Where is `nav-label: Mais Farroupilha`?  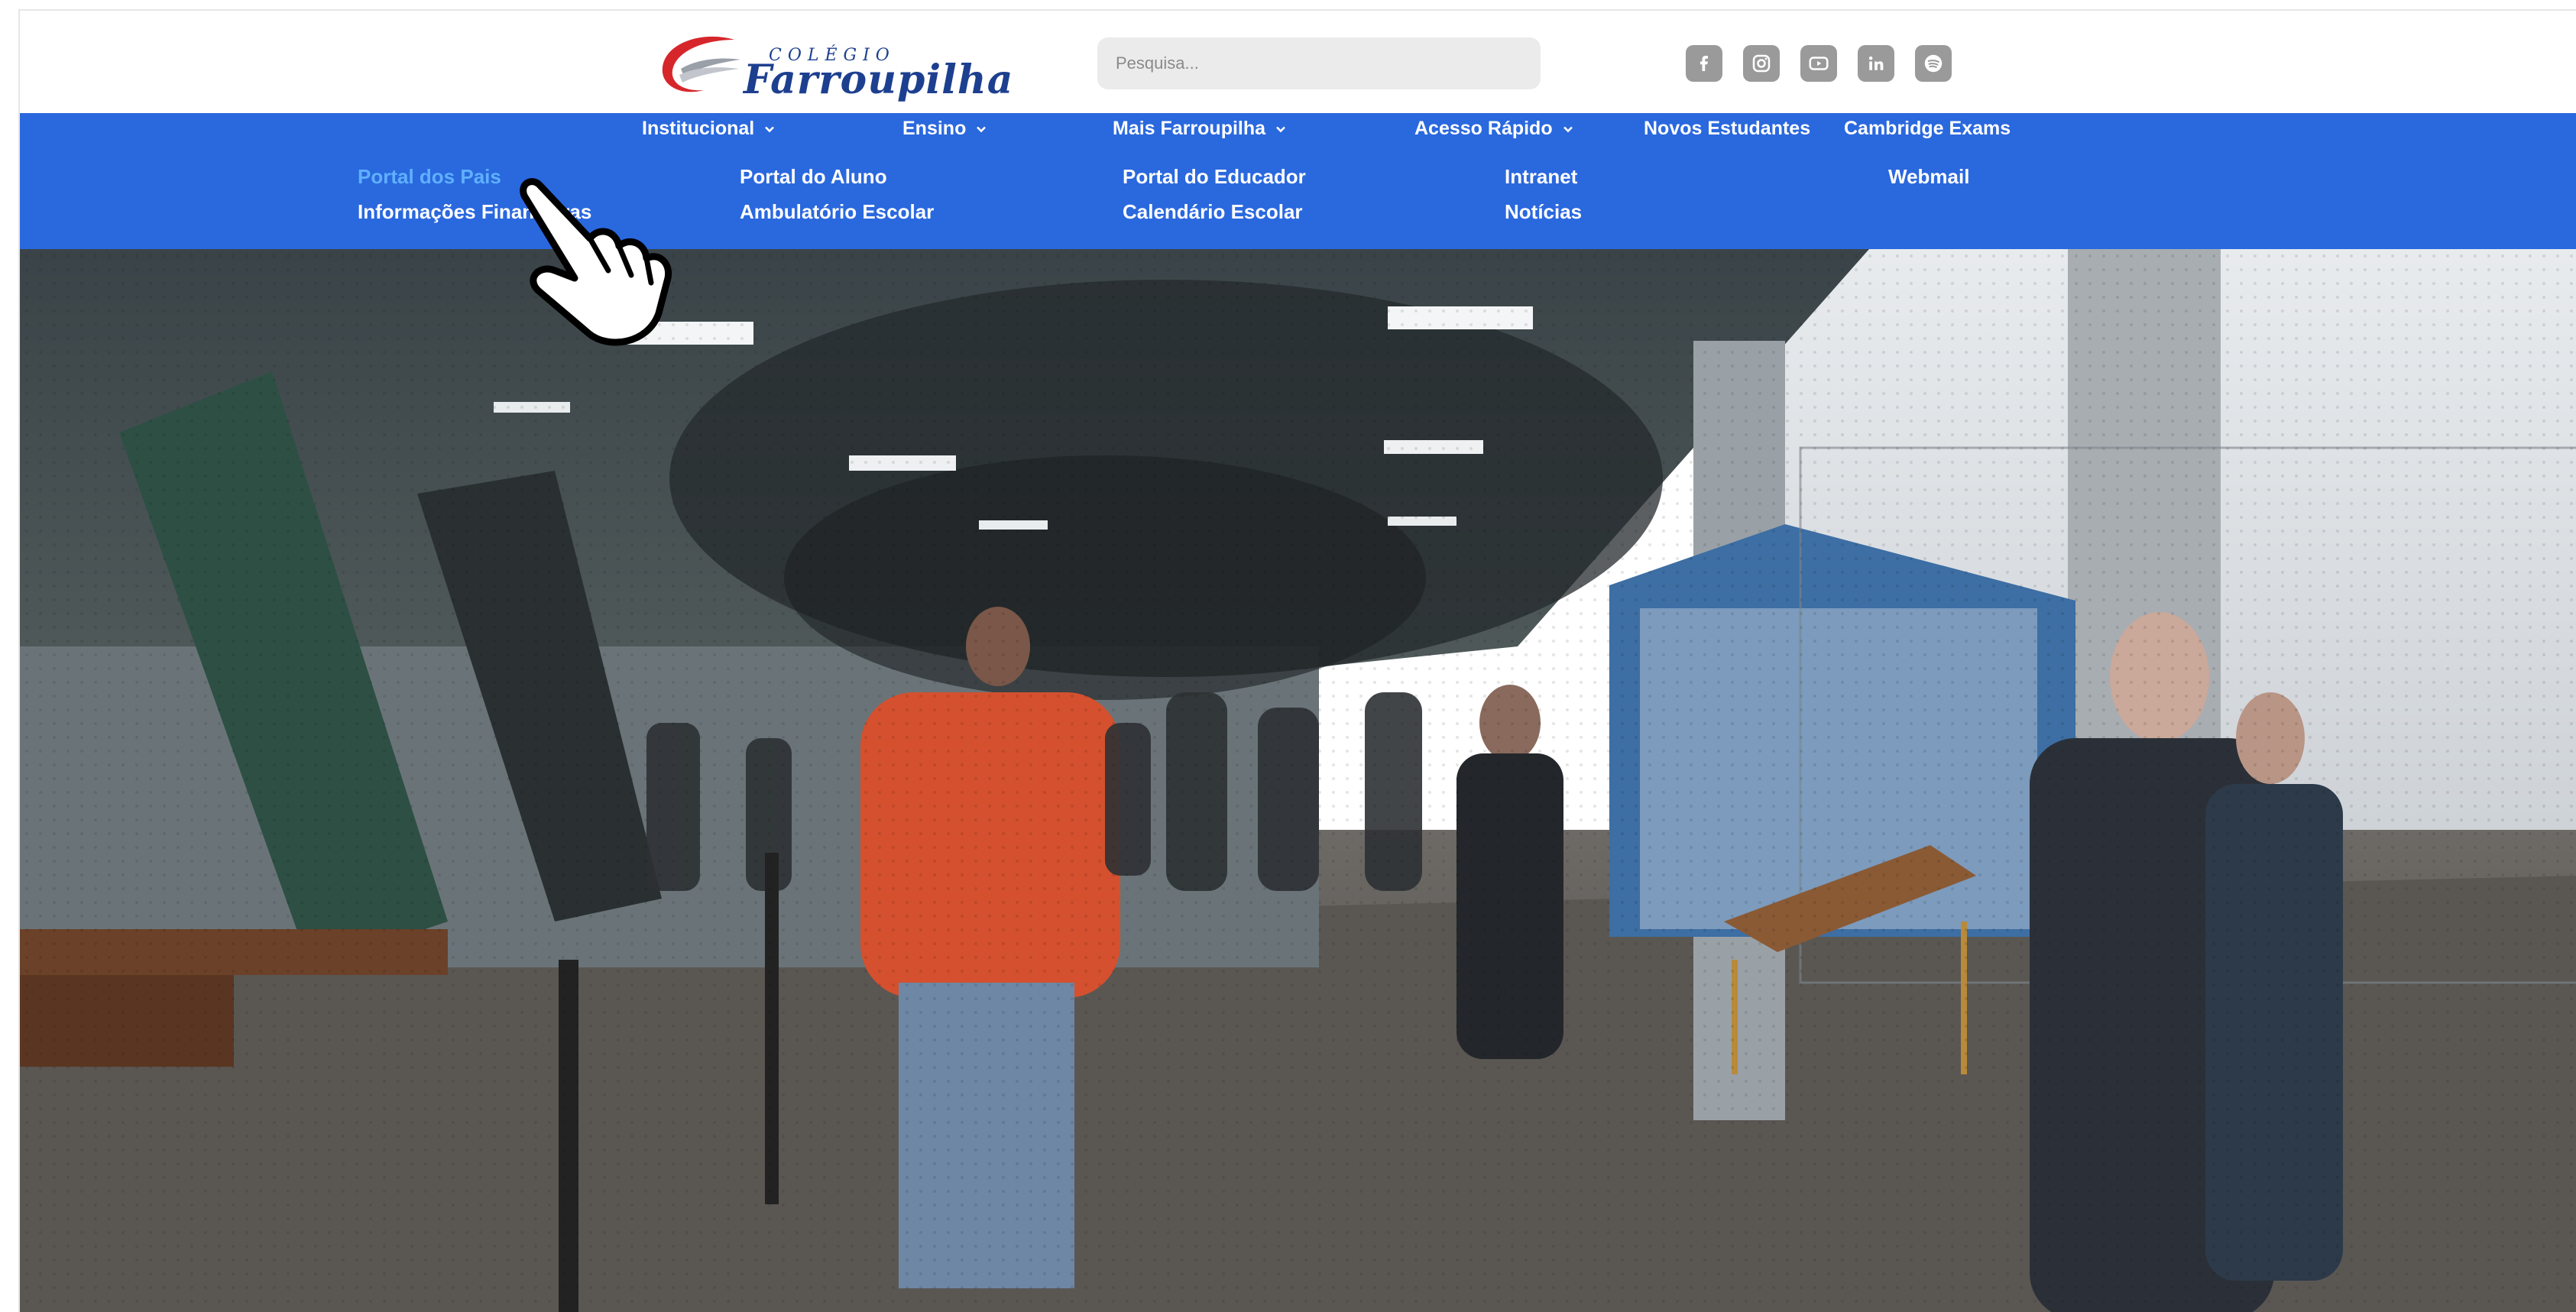 nav-label: Mais Farroupilha is located at coordinates (1189, 128).